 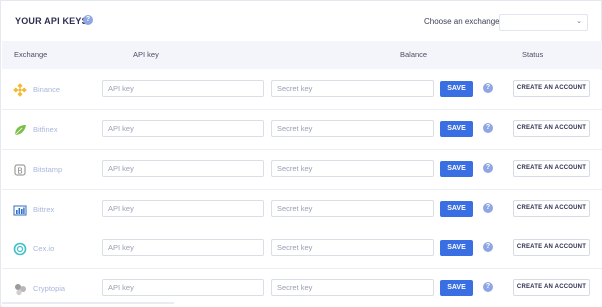 What do you see at coordinates (146, 54) in the screenshot?
I see `column-api-key: API key` at bounding box center [146, 54].